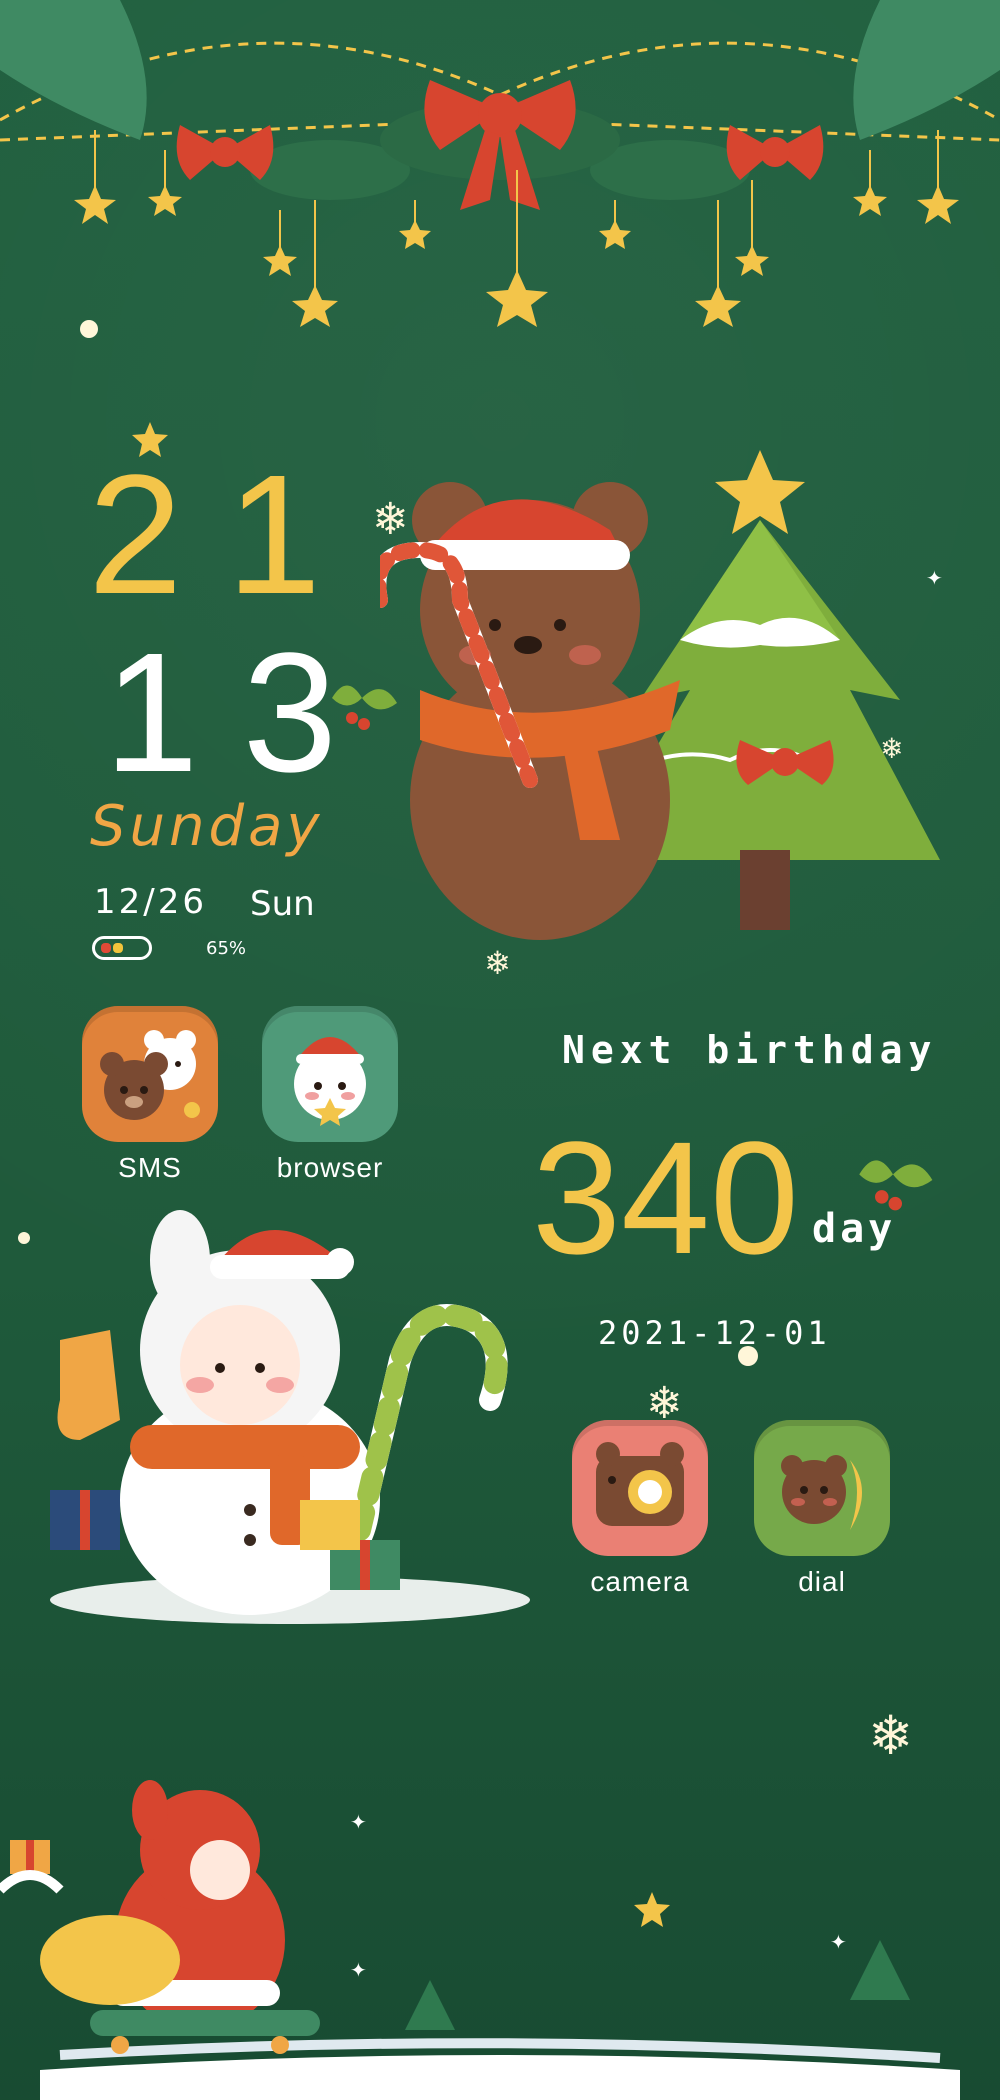  What do you see at coordinates (150, 1167) in the screenshot?
I see `app-label: SMS` at bounding box center [150, 1167].